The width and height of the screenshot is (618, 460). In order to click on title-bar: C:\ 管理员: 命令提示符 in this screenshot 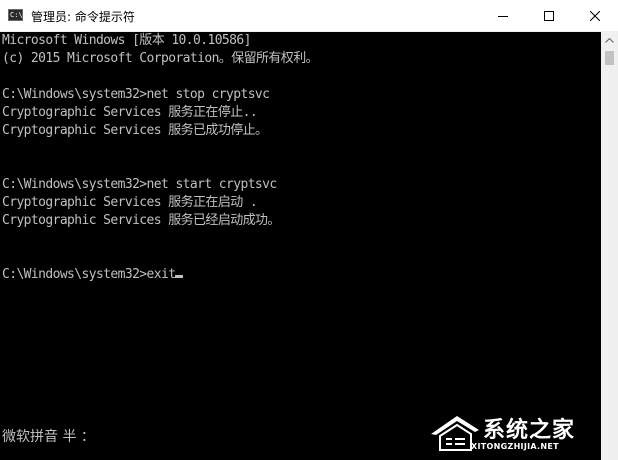, I will do `click(309, 16)`.